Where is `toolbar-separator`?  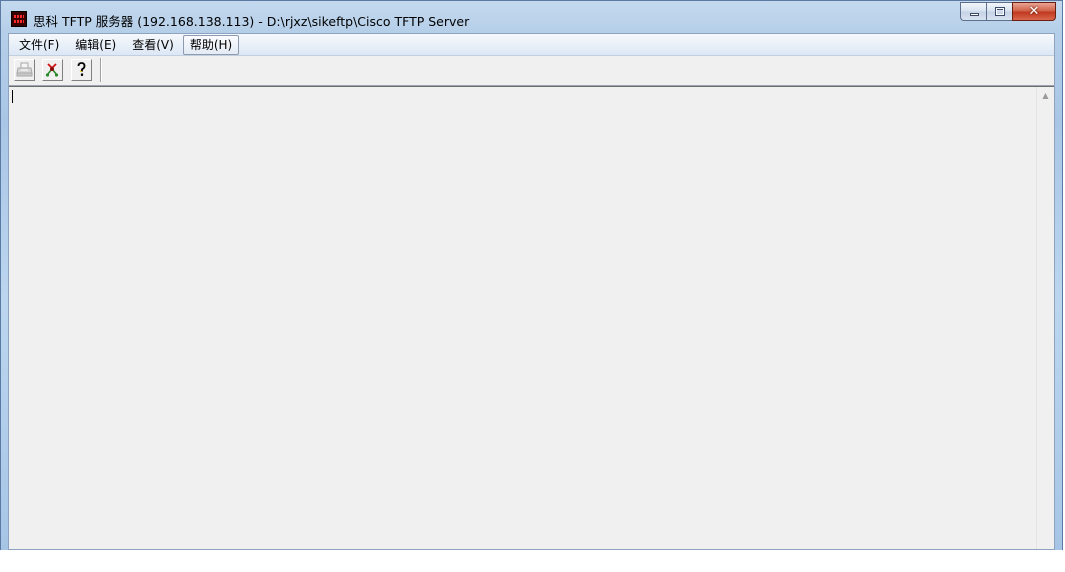 toolbar-separator is located at coordinates (101, 70).